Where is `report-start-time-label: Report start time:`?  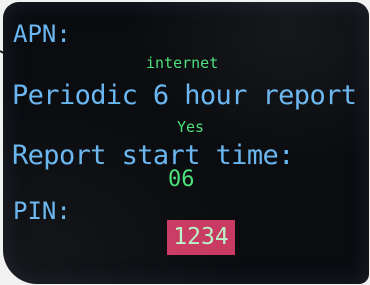 report-start-time-label: Report start time: is located at coordinates (153, 155).